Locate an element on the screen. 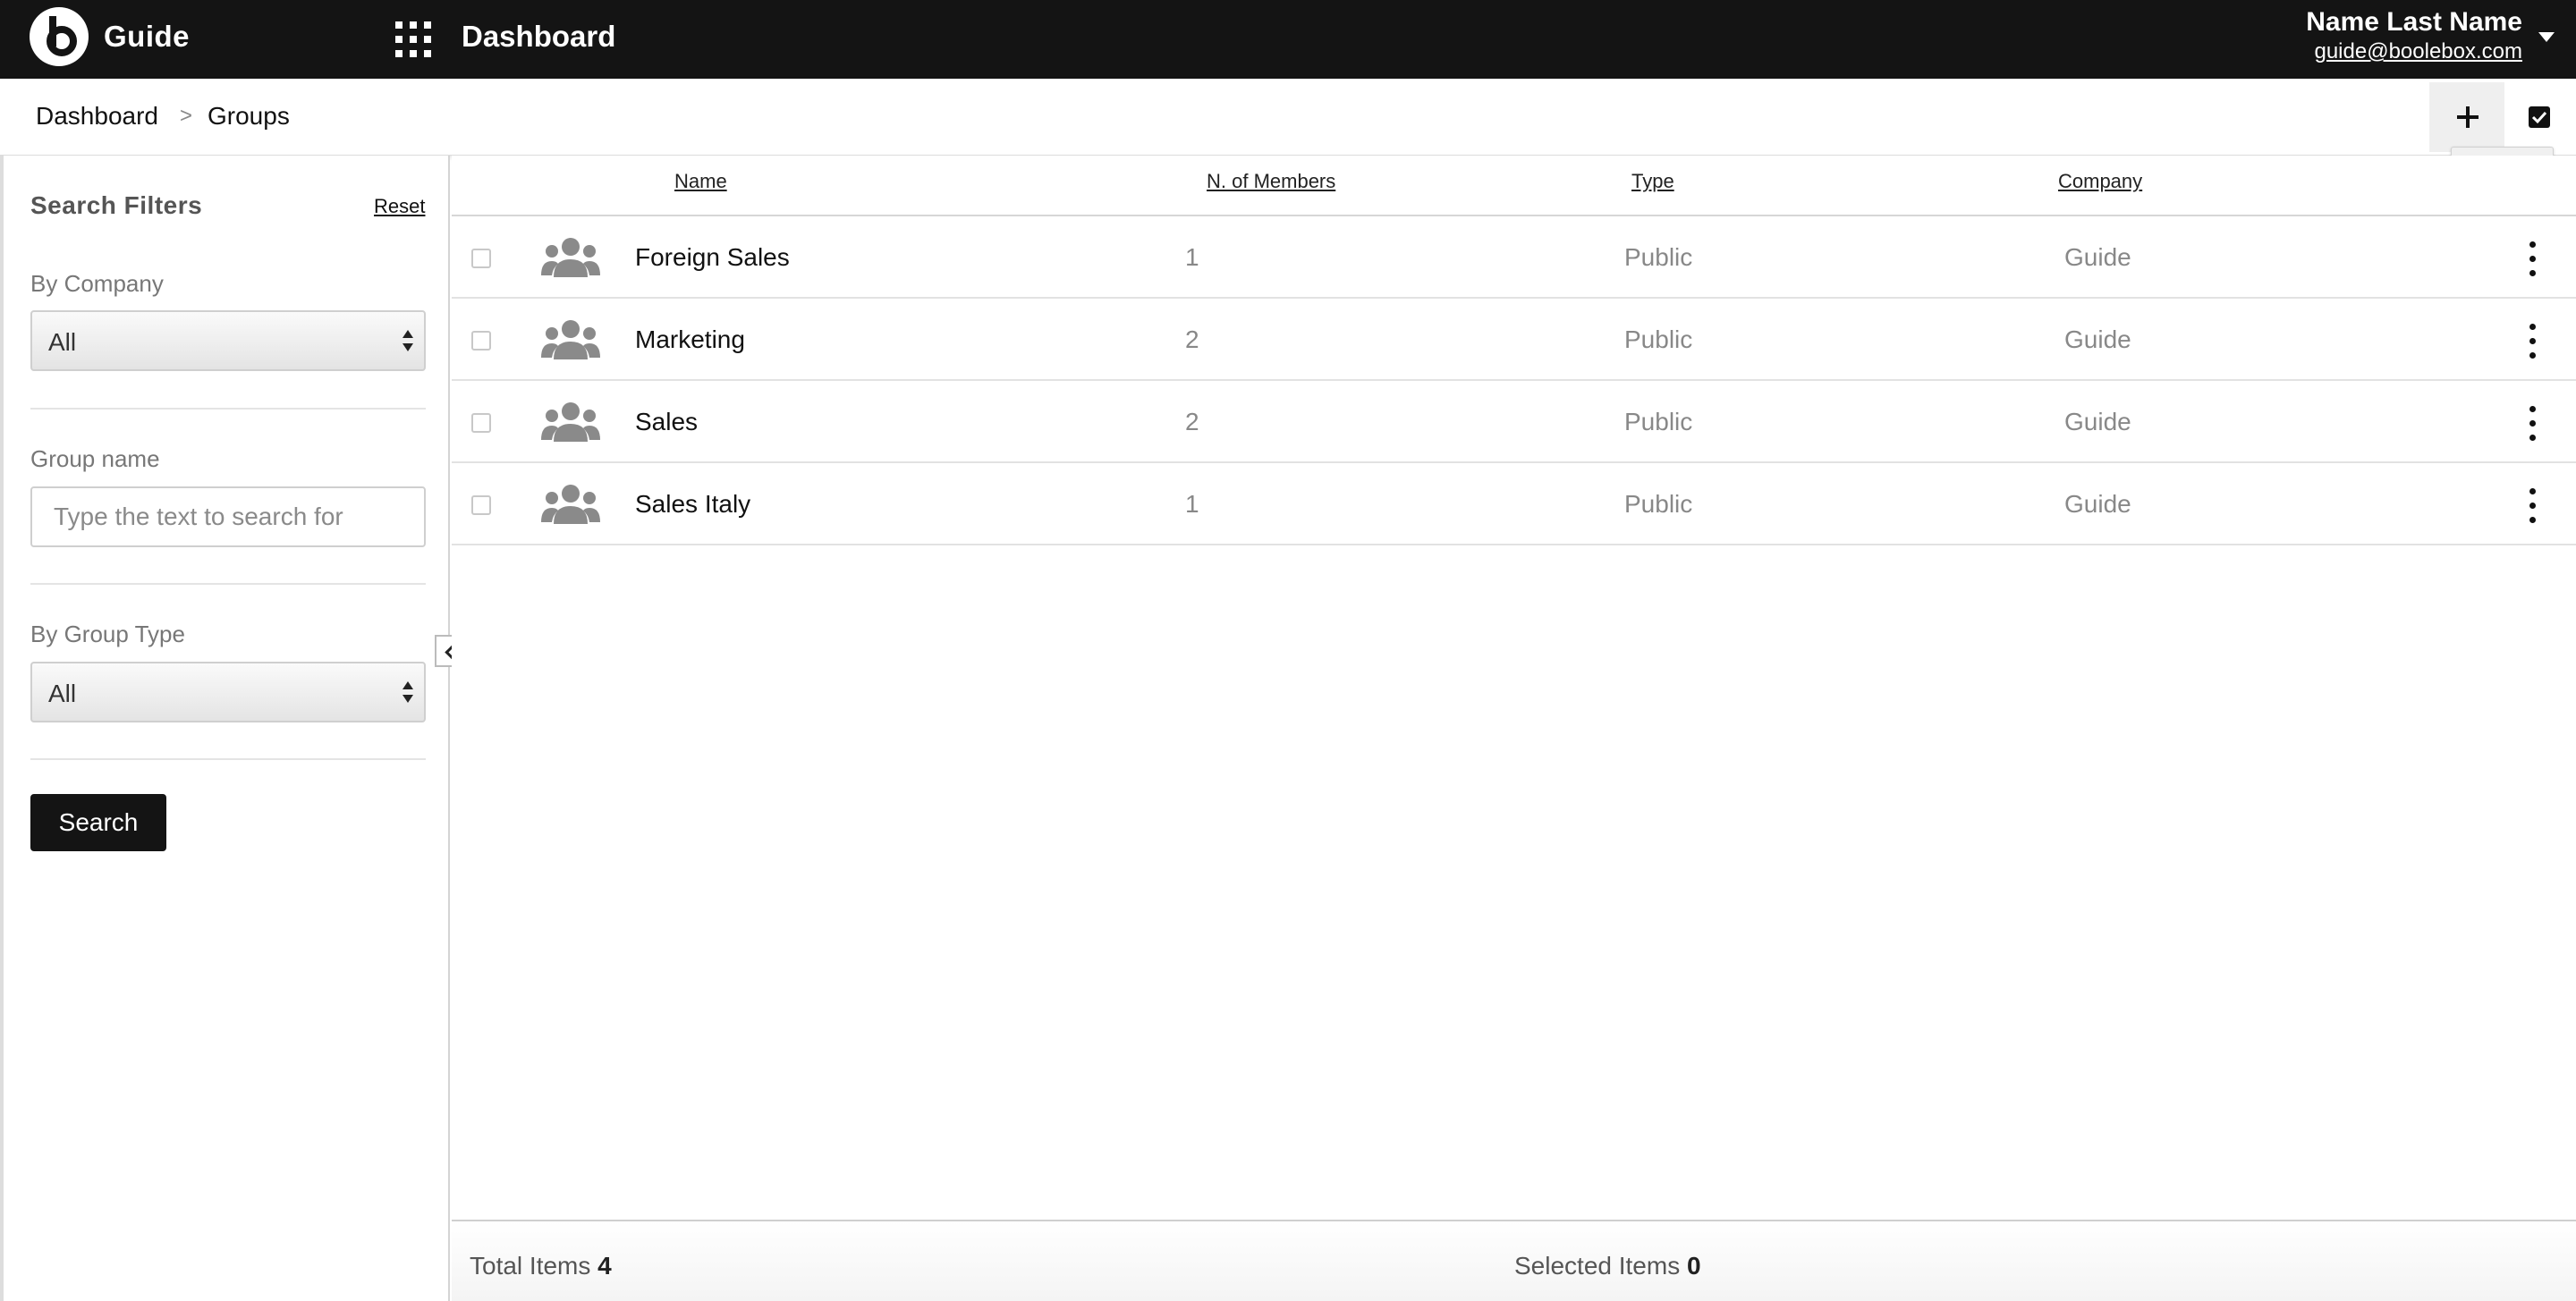  group-type-select-value: All is located at coordinates (62, 694).